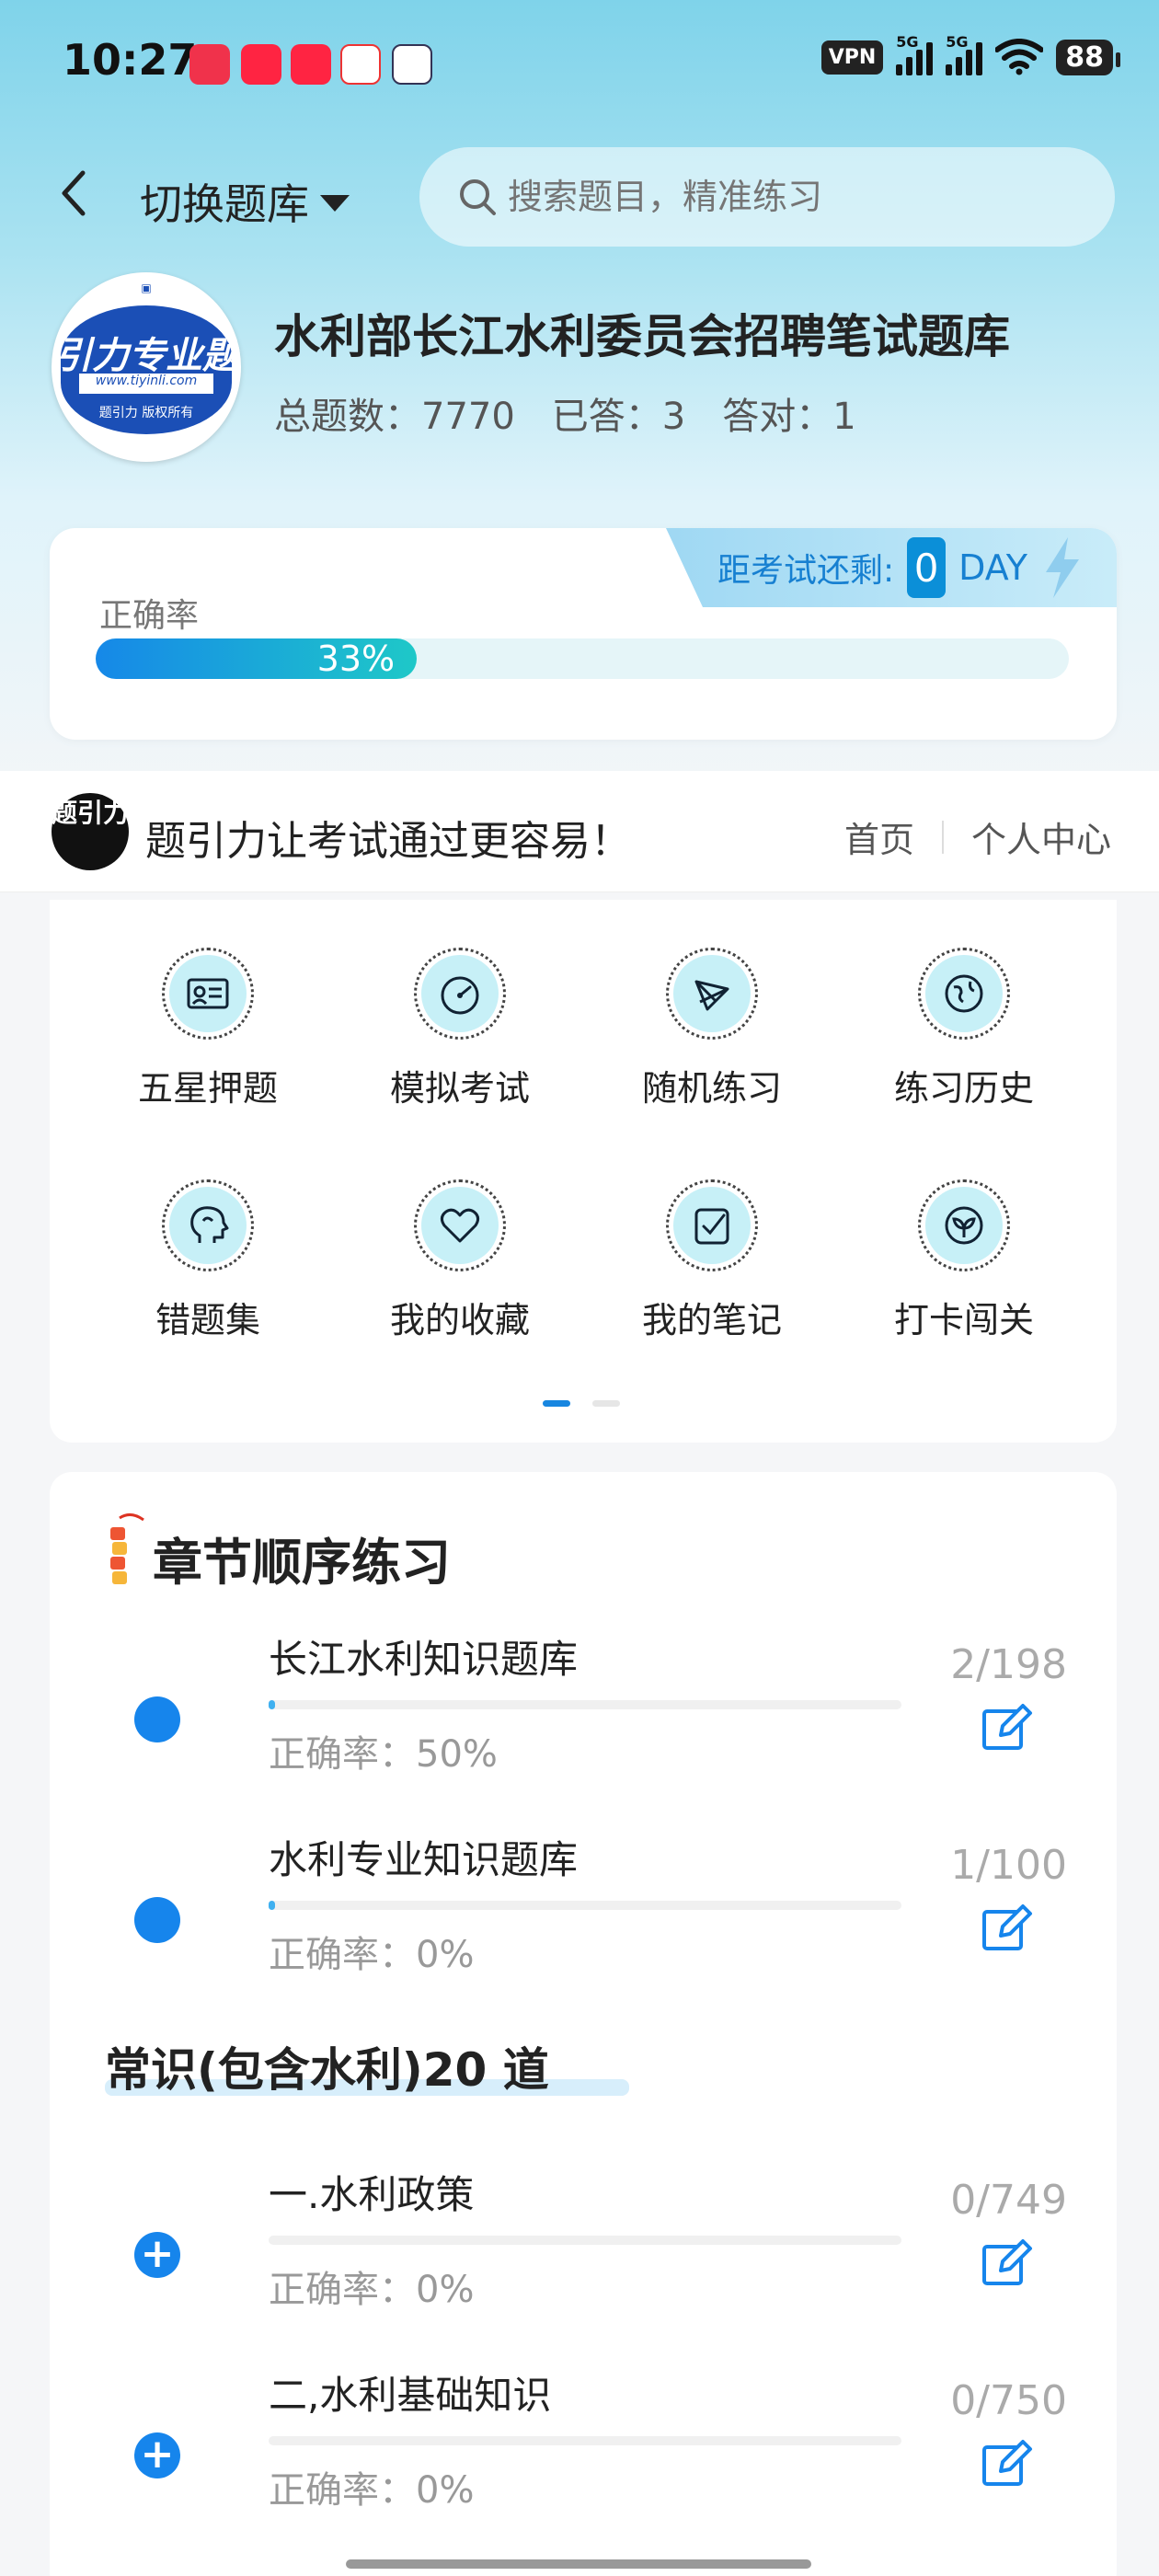 This screenshot has height=2576, width=1159. What do you see at coordinates (149, 616) in the screenshot?
I see `accuracy-label: 正确率` at bounding box center [149, 616].